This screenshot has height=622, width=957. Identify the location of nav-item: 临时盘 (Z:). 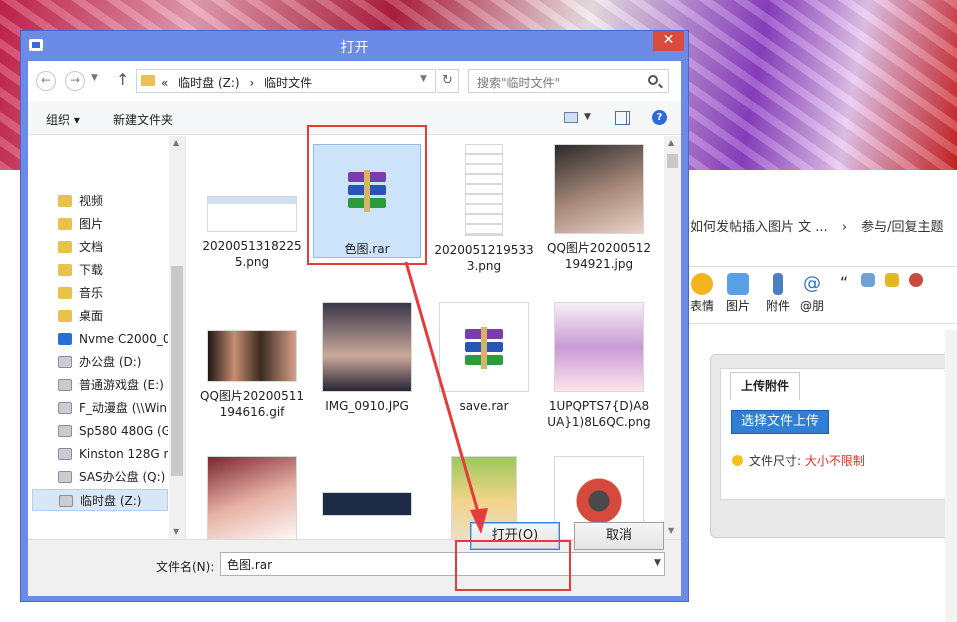
(100, 500).